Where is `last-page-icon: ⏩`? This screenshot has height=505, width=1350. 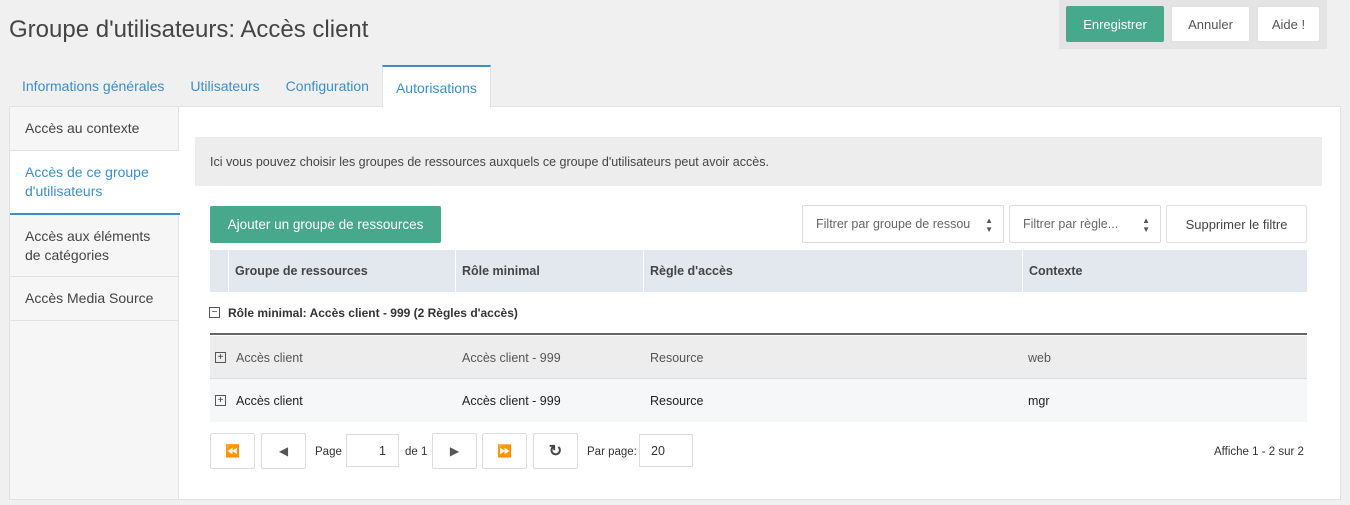
last-page-icon: ⏩ is located at coordinates (504, 451).